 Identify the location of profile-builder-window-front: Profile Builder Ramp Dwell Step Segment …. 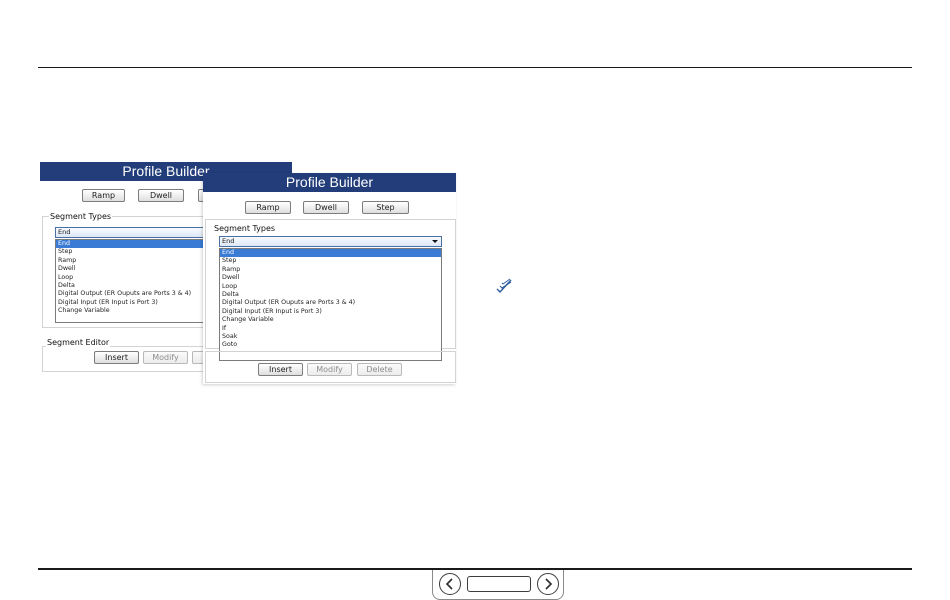
(329, 278).